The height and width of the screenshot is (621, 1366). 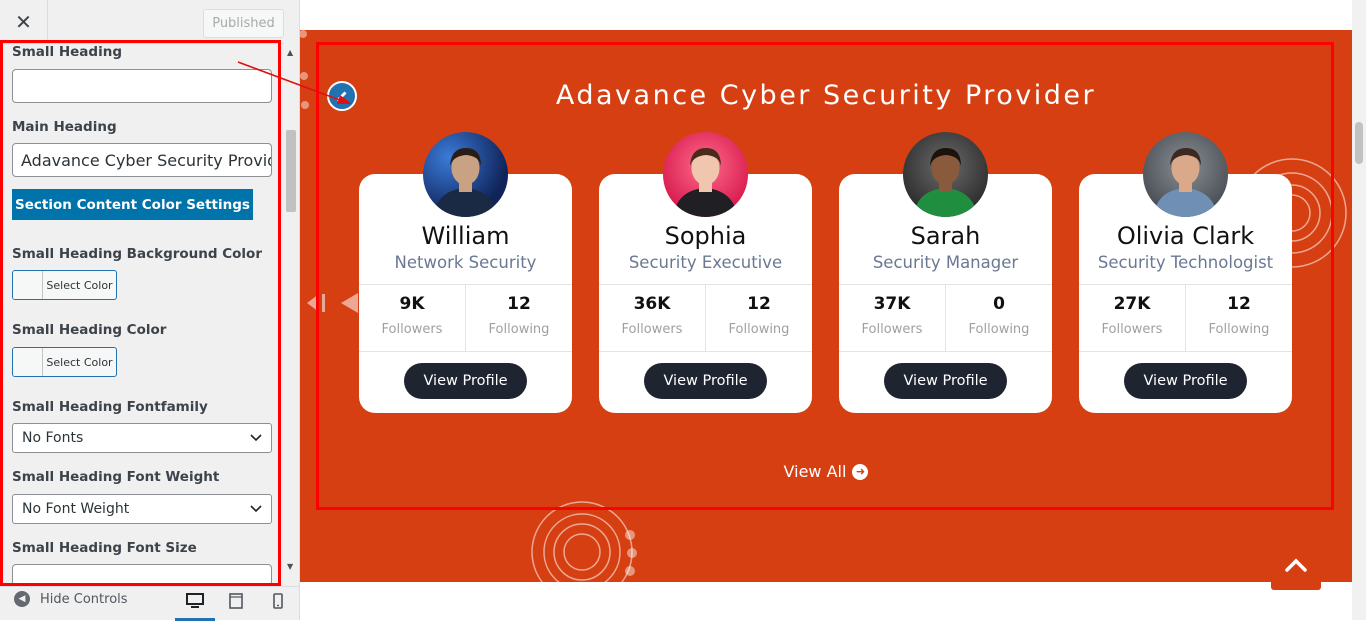 What do you see at coordinates (652, 304) in the screenshot?
I see `followers-count: 36K` at bounding box center [652, 304].